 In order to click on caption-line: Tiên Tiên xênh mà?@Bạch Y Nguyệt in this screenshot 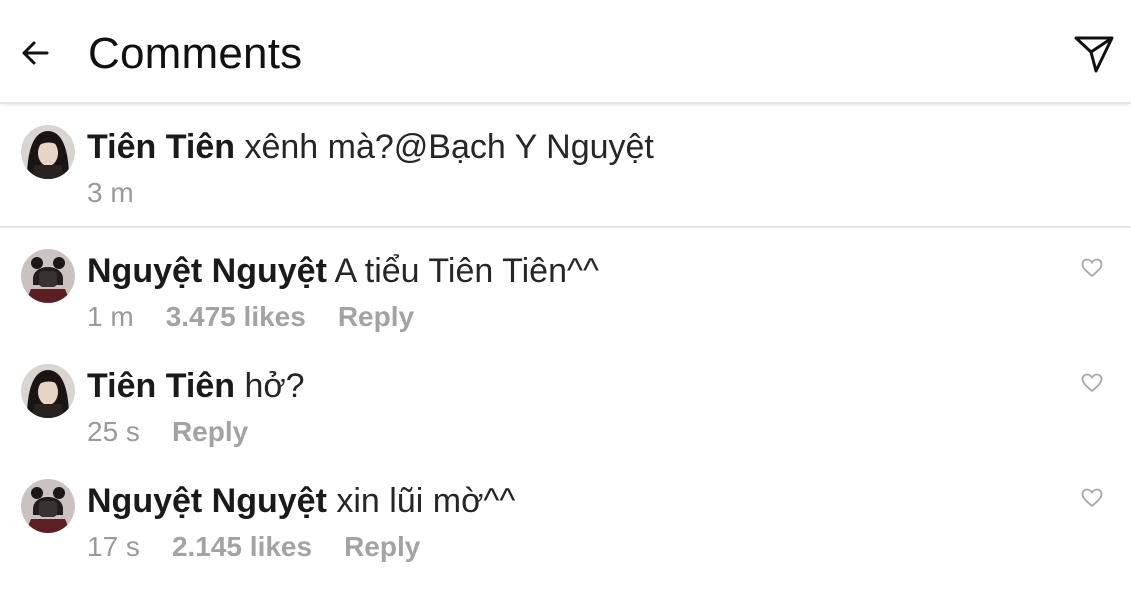, I will do `click(370, 147)`.